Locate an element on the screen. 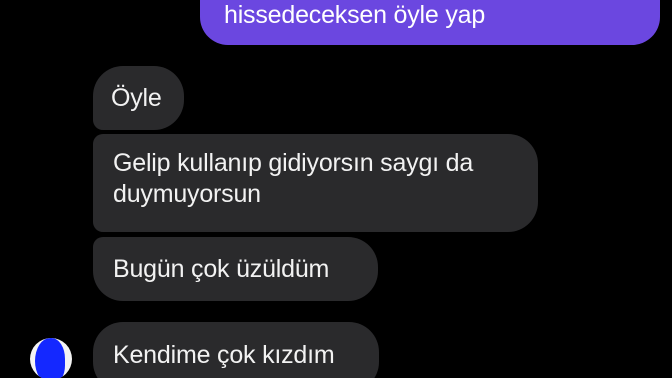 The width and height of the screenshot is (672, 378). sent-message-bubble: hissedeceksen öyle yap is located at coordinates (430, 22).